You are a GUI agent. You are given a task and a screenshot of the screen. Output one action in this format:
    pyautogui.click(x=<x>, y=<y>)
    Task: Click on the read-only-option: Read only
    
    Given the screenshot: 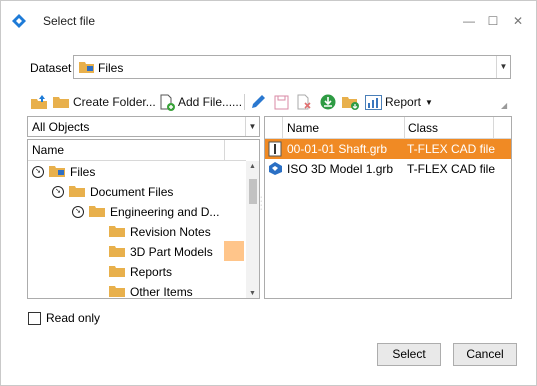 What is the action you would take?
    pyautogui.click(x=64, y=318)
    